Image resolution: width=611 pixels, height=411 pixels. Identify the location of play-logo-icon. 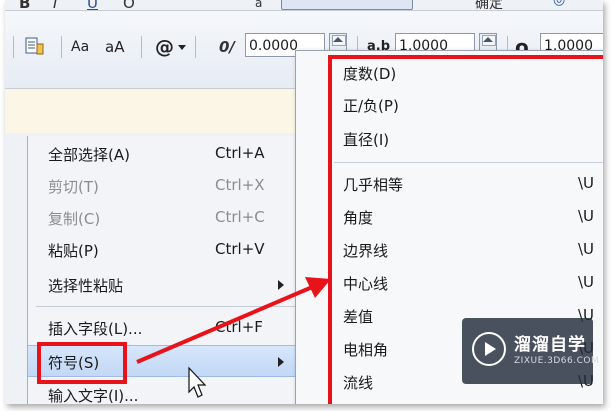
(489, 349).